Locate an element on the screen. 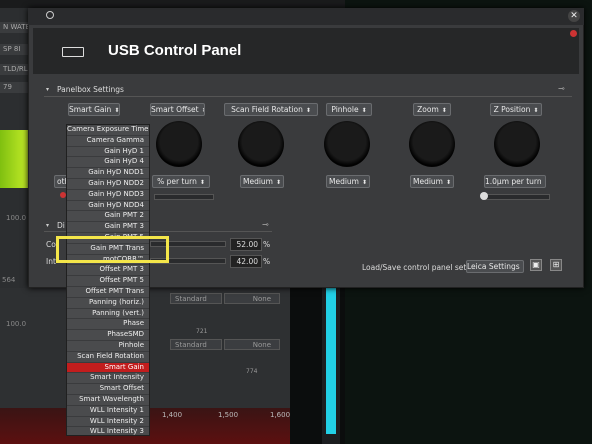 The image size is (592, 444). load-save-label: Load/Save control panel setting is located at coordinates (421, 267).